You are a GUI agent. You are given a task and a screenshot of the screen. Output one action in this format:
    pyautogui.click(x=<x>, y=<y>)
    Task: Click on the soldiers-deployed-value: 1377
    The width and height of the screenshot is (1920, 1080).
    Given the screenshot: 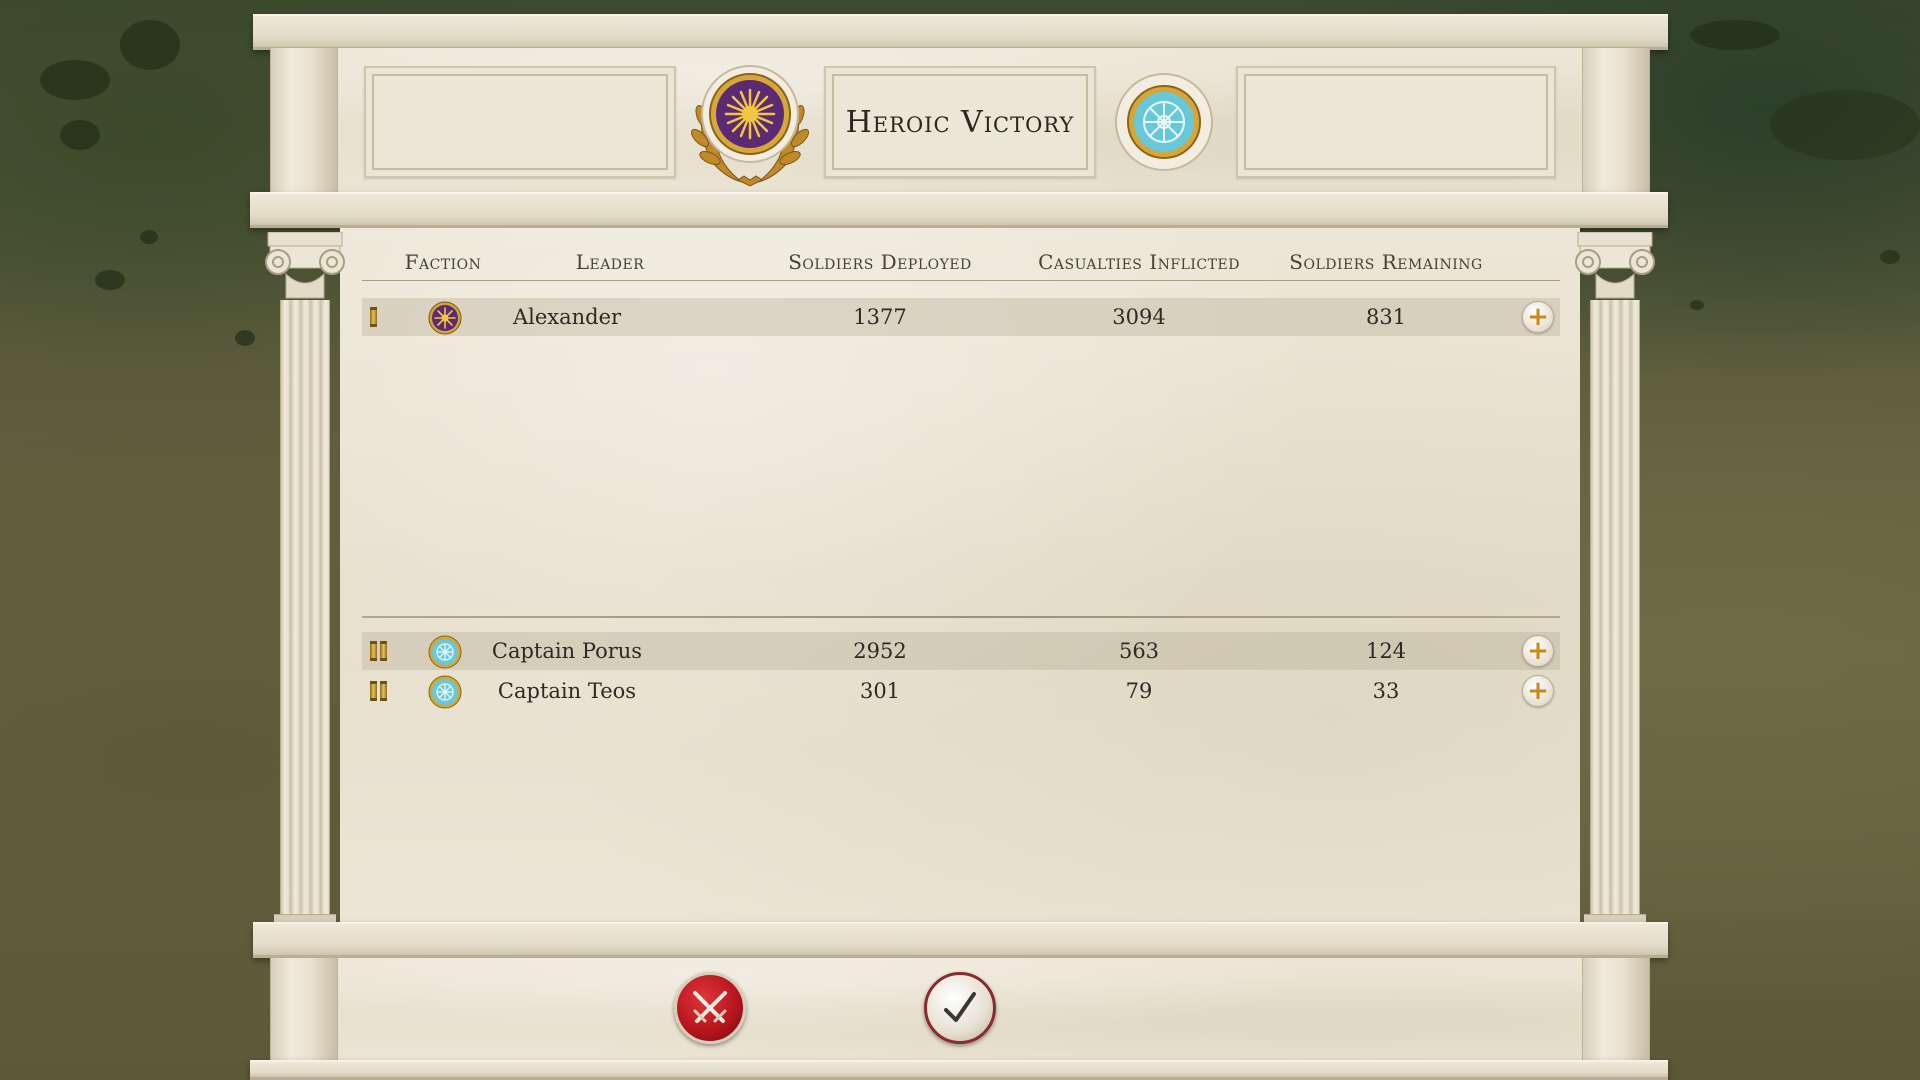 What is the action you would take?
    pyautogui.click(x=880, y=317)
    